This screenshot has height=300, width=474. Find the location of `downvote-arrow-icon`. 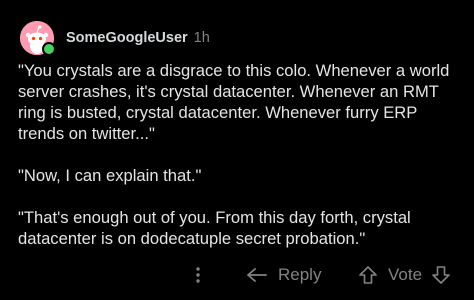

downvote-arrow-icon is located at coordinates (441, 275).